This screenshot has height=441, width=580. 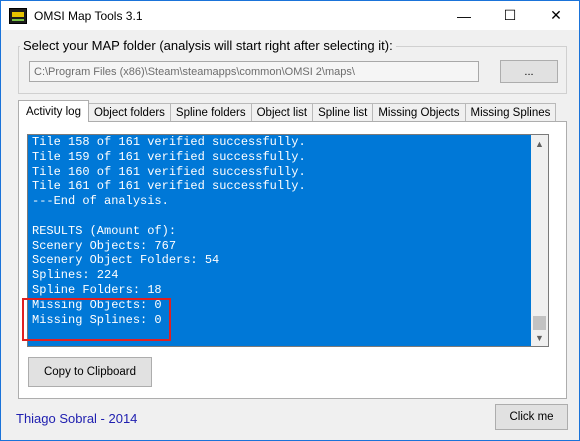 What do you see at coordinates (169, 171) in the screenshot?
I see `log-line: Tile 160 of 161 verified successfully.` at bounding box center [169, 171].